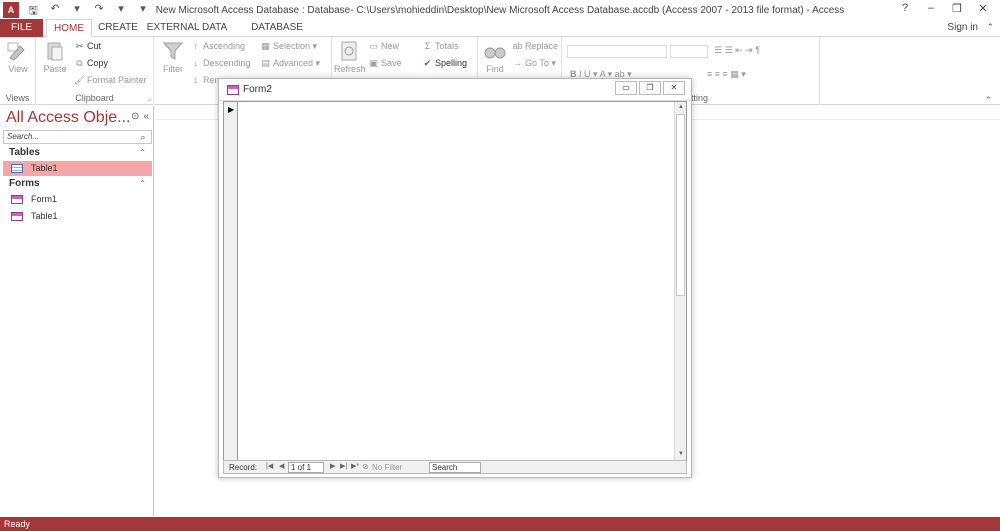 Image resolution: width=1000 pixels, height=531 pixels. What do you see at coordinates (118, 28) in the screenshot?
I see `tab-create: CREATE` at bounding box center [118, 28].